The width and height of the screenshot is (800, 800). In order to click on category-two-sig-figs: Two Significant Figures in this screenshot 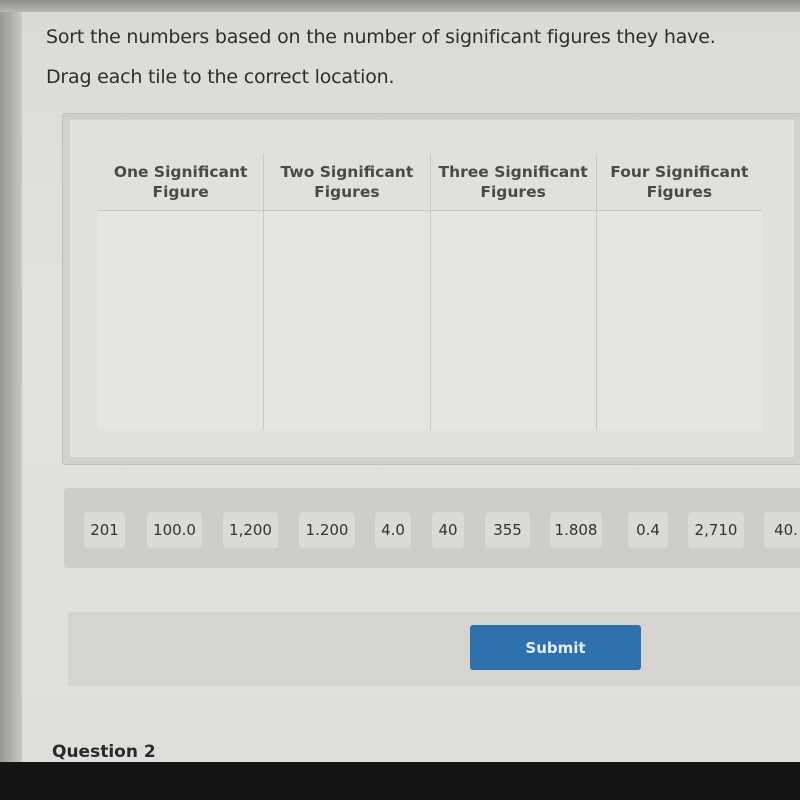, I will do `click(346, 292)`.